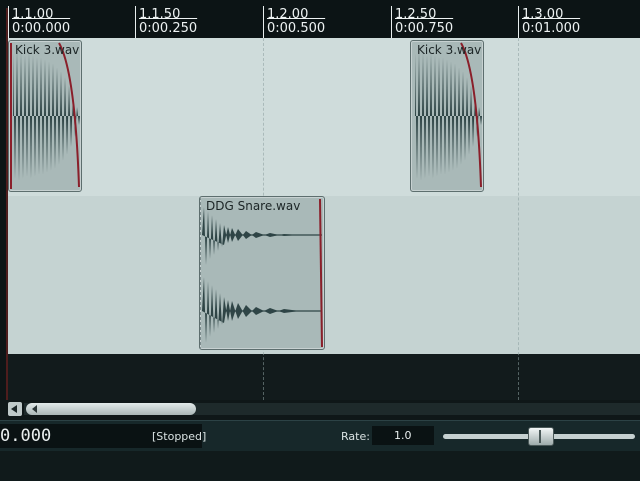 This screenshot has height=481, width=640. What do you see at coordinates (253, 206) in the screenshot?
I see `item-label: DDG Snare.wav` at bounding box center [253, 206].